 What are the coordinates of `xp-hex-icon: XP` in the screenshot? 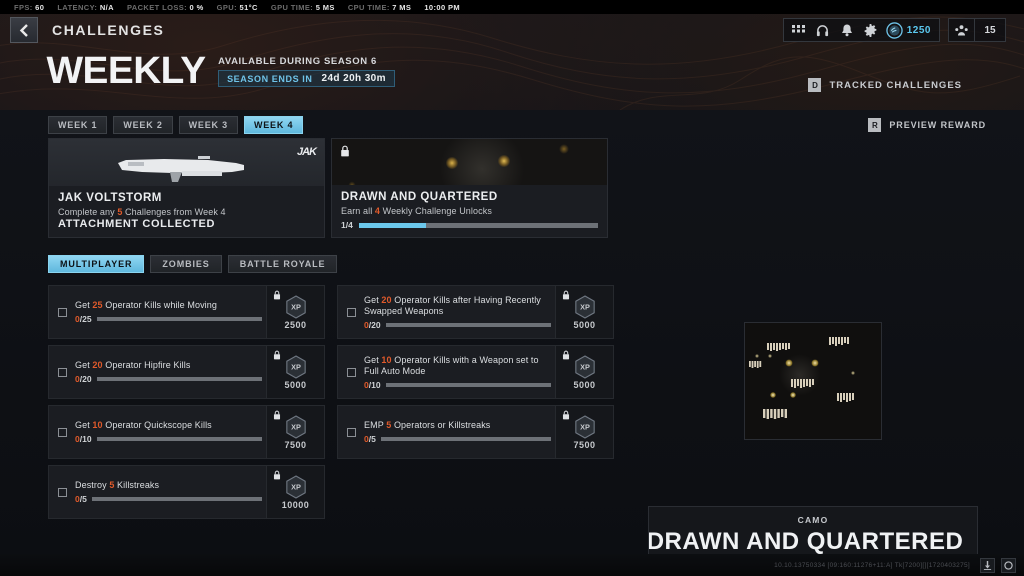 It's located at (295, 426).